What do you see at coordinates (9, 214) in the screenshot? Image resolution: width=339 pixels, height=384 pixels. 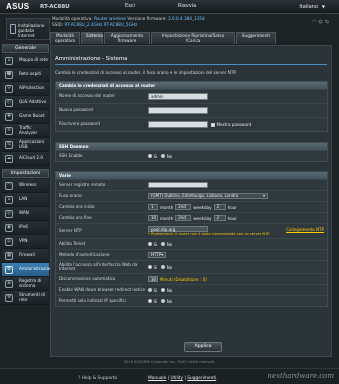 I see `wan-icon: ◎` at bounding box center [9, 214].